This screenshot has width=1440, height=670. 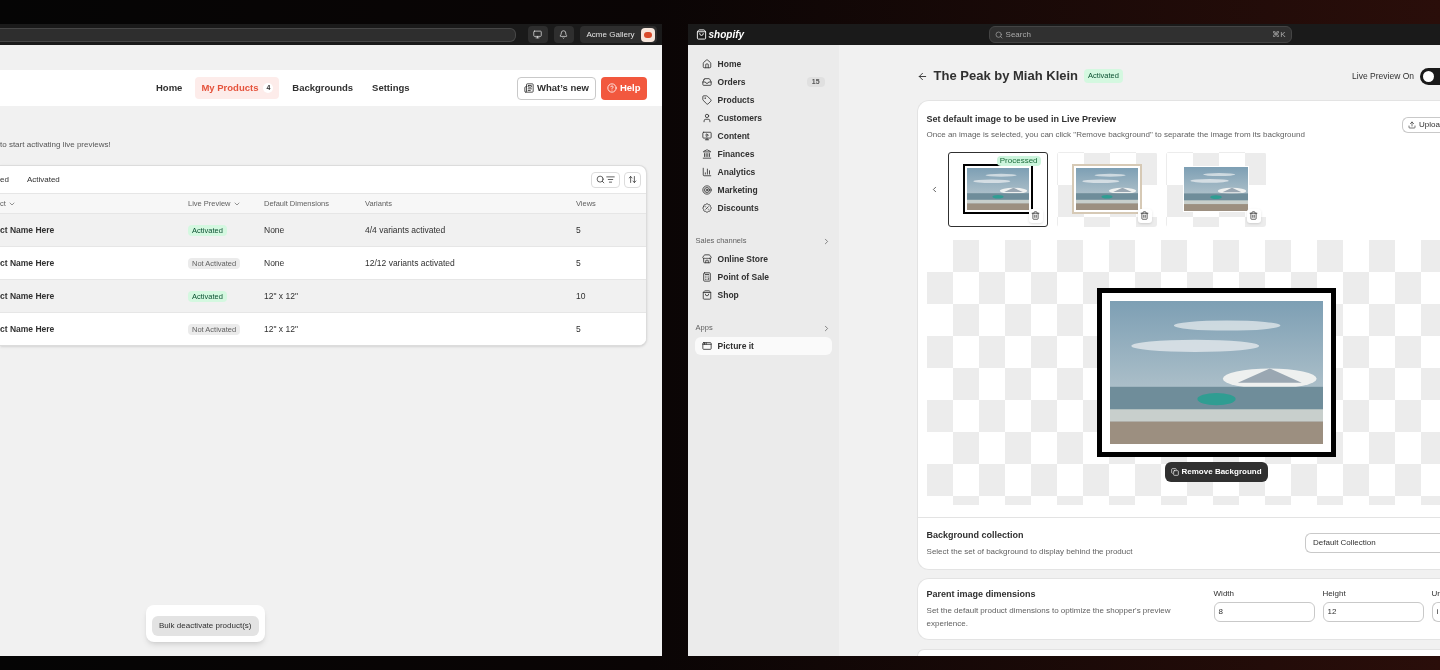 What do you see at coordinates (611, 88) in the screenshot?
I see `help-icon` at bounding box center [611, 88].